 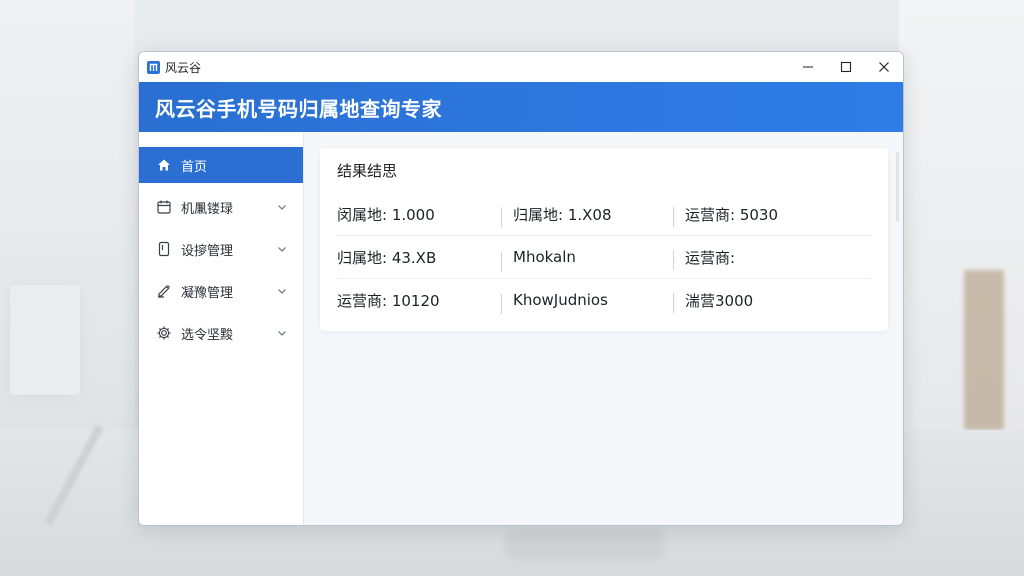 I want to click on minimize-button, so click(x=808, y=67).